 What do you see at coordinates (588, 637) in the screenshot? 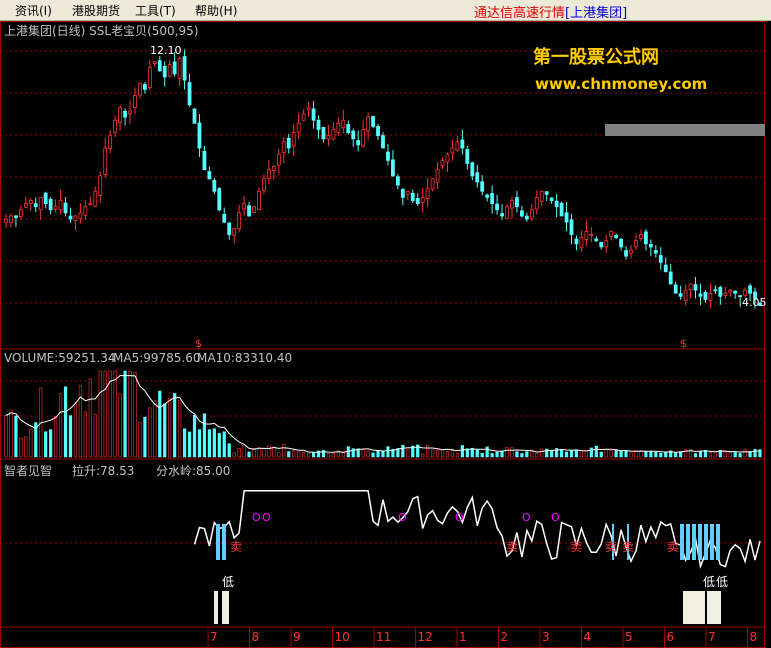
I see `date-label: 4` at bounding box center [588, 637].